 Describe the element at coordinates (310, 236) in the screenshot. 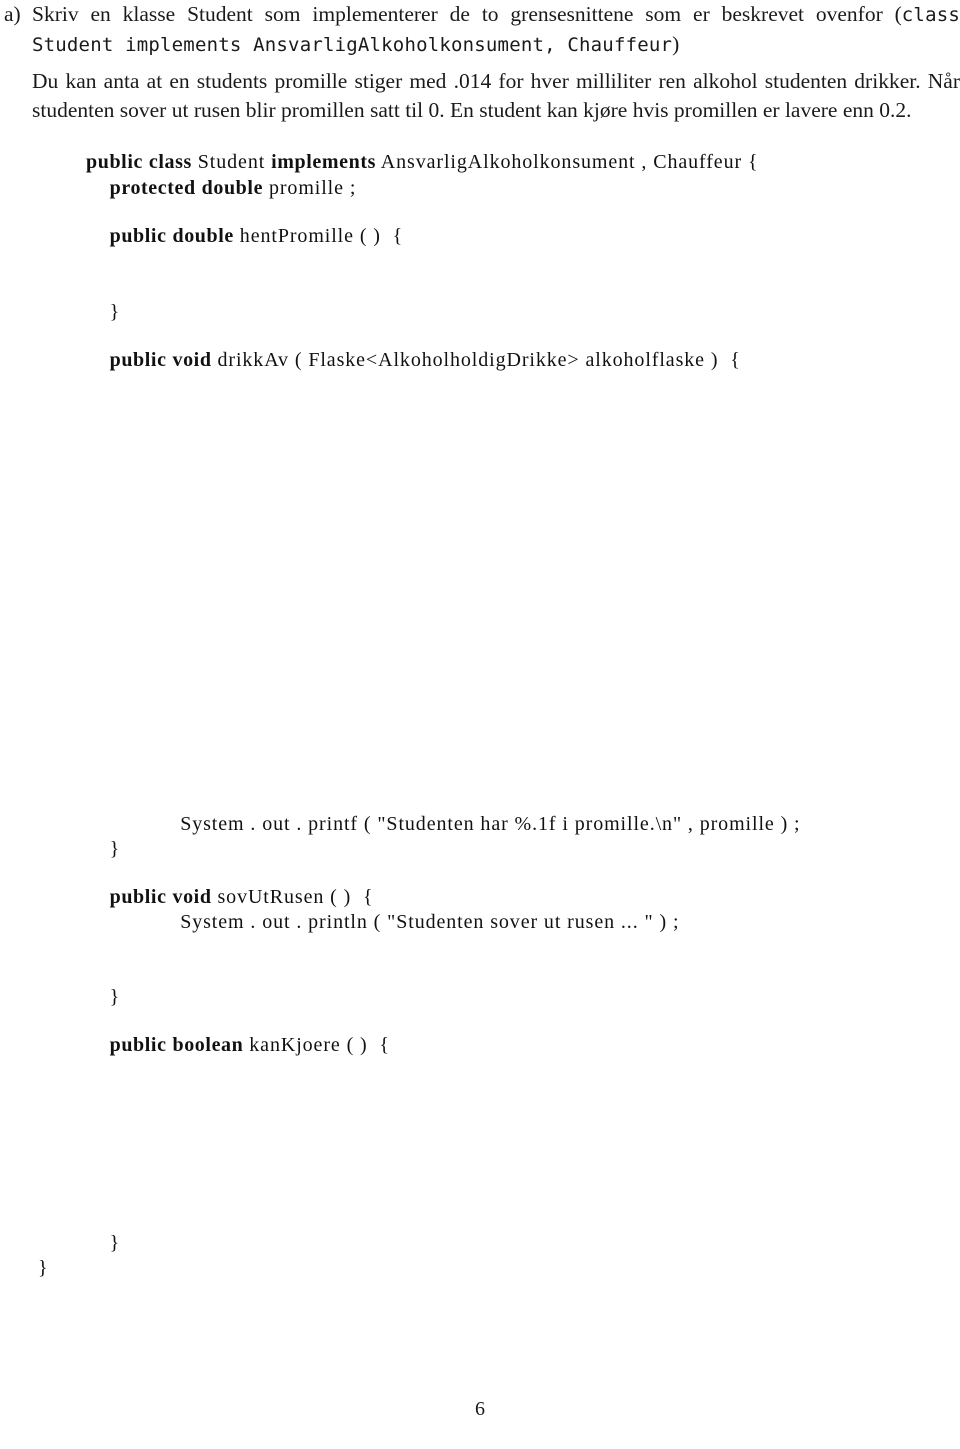

I see `code-token-id: hentPromille ( )` at that location.